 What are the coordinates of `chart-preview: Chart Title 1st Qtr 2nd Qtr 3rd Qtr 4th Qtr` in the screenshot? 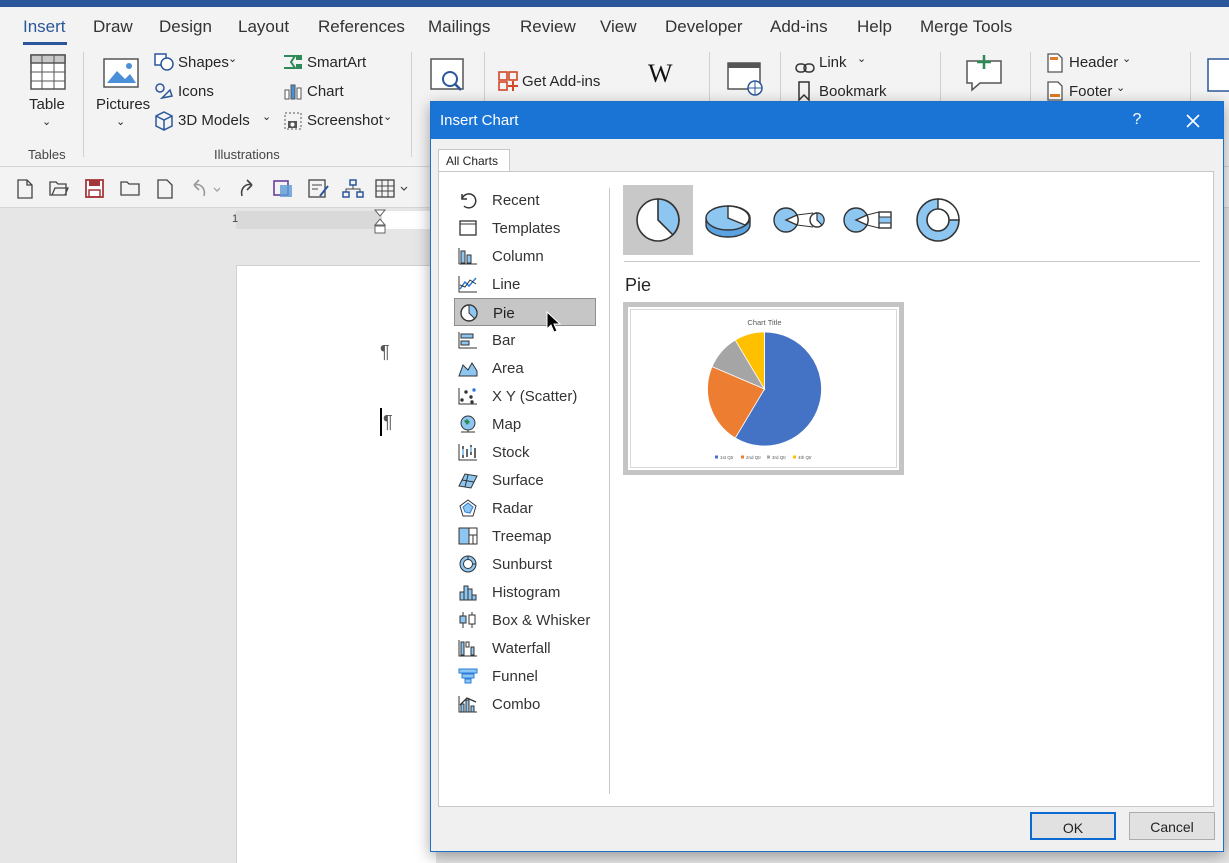 It's located at (763, 388).